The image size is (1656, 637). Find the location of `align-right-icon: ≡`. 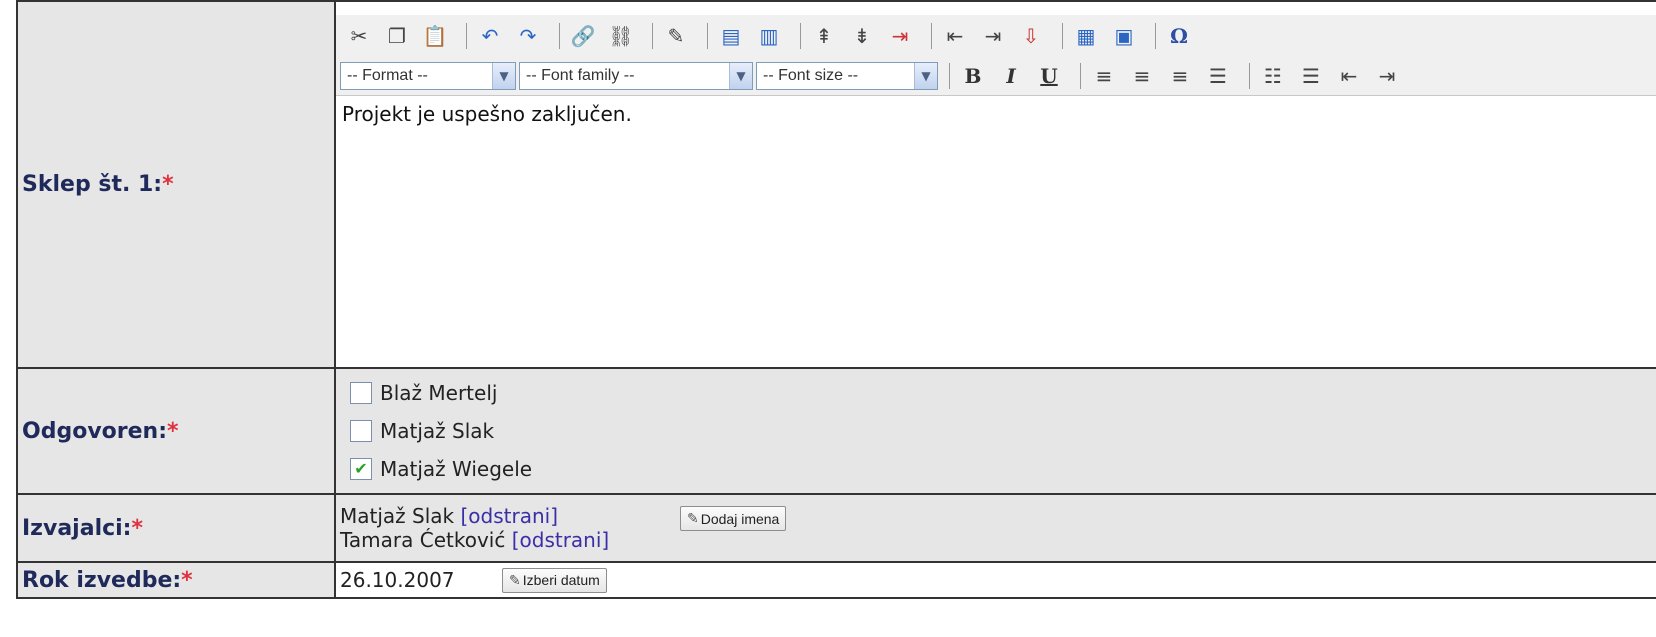

align-right-icon: ≡ is located at coordinates (1180, 76).